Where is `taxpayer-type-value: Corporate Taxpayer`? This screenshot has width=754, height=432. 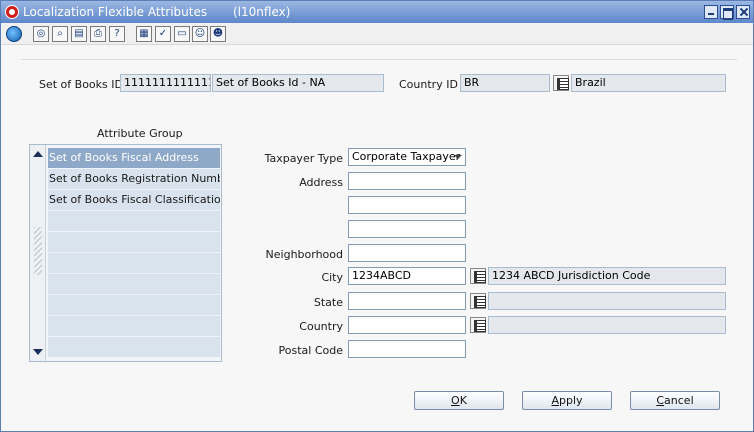
taxpayer-type-value: Corporate Taxpayer is located at coordinates (406, 156).